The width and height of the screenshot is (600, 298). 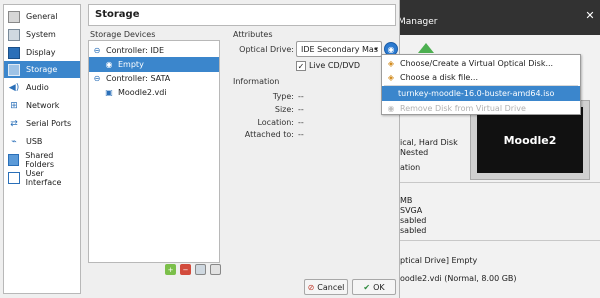 What do you see at coordinates (14, 69) in the screenshot?
I see `storage-icon` at bounding box center [14, 69].